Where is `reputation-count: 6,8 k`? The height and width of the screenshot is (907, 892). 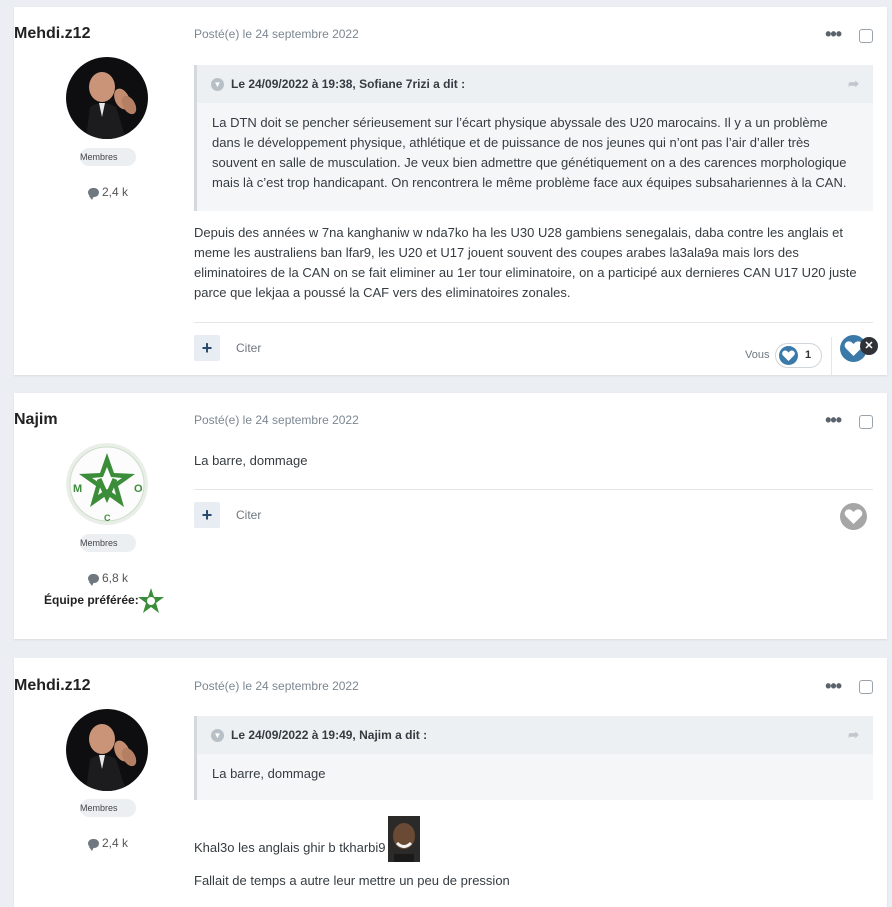
reputation-count: 6,8 k is located at coordinates (114, 578).